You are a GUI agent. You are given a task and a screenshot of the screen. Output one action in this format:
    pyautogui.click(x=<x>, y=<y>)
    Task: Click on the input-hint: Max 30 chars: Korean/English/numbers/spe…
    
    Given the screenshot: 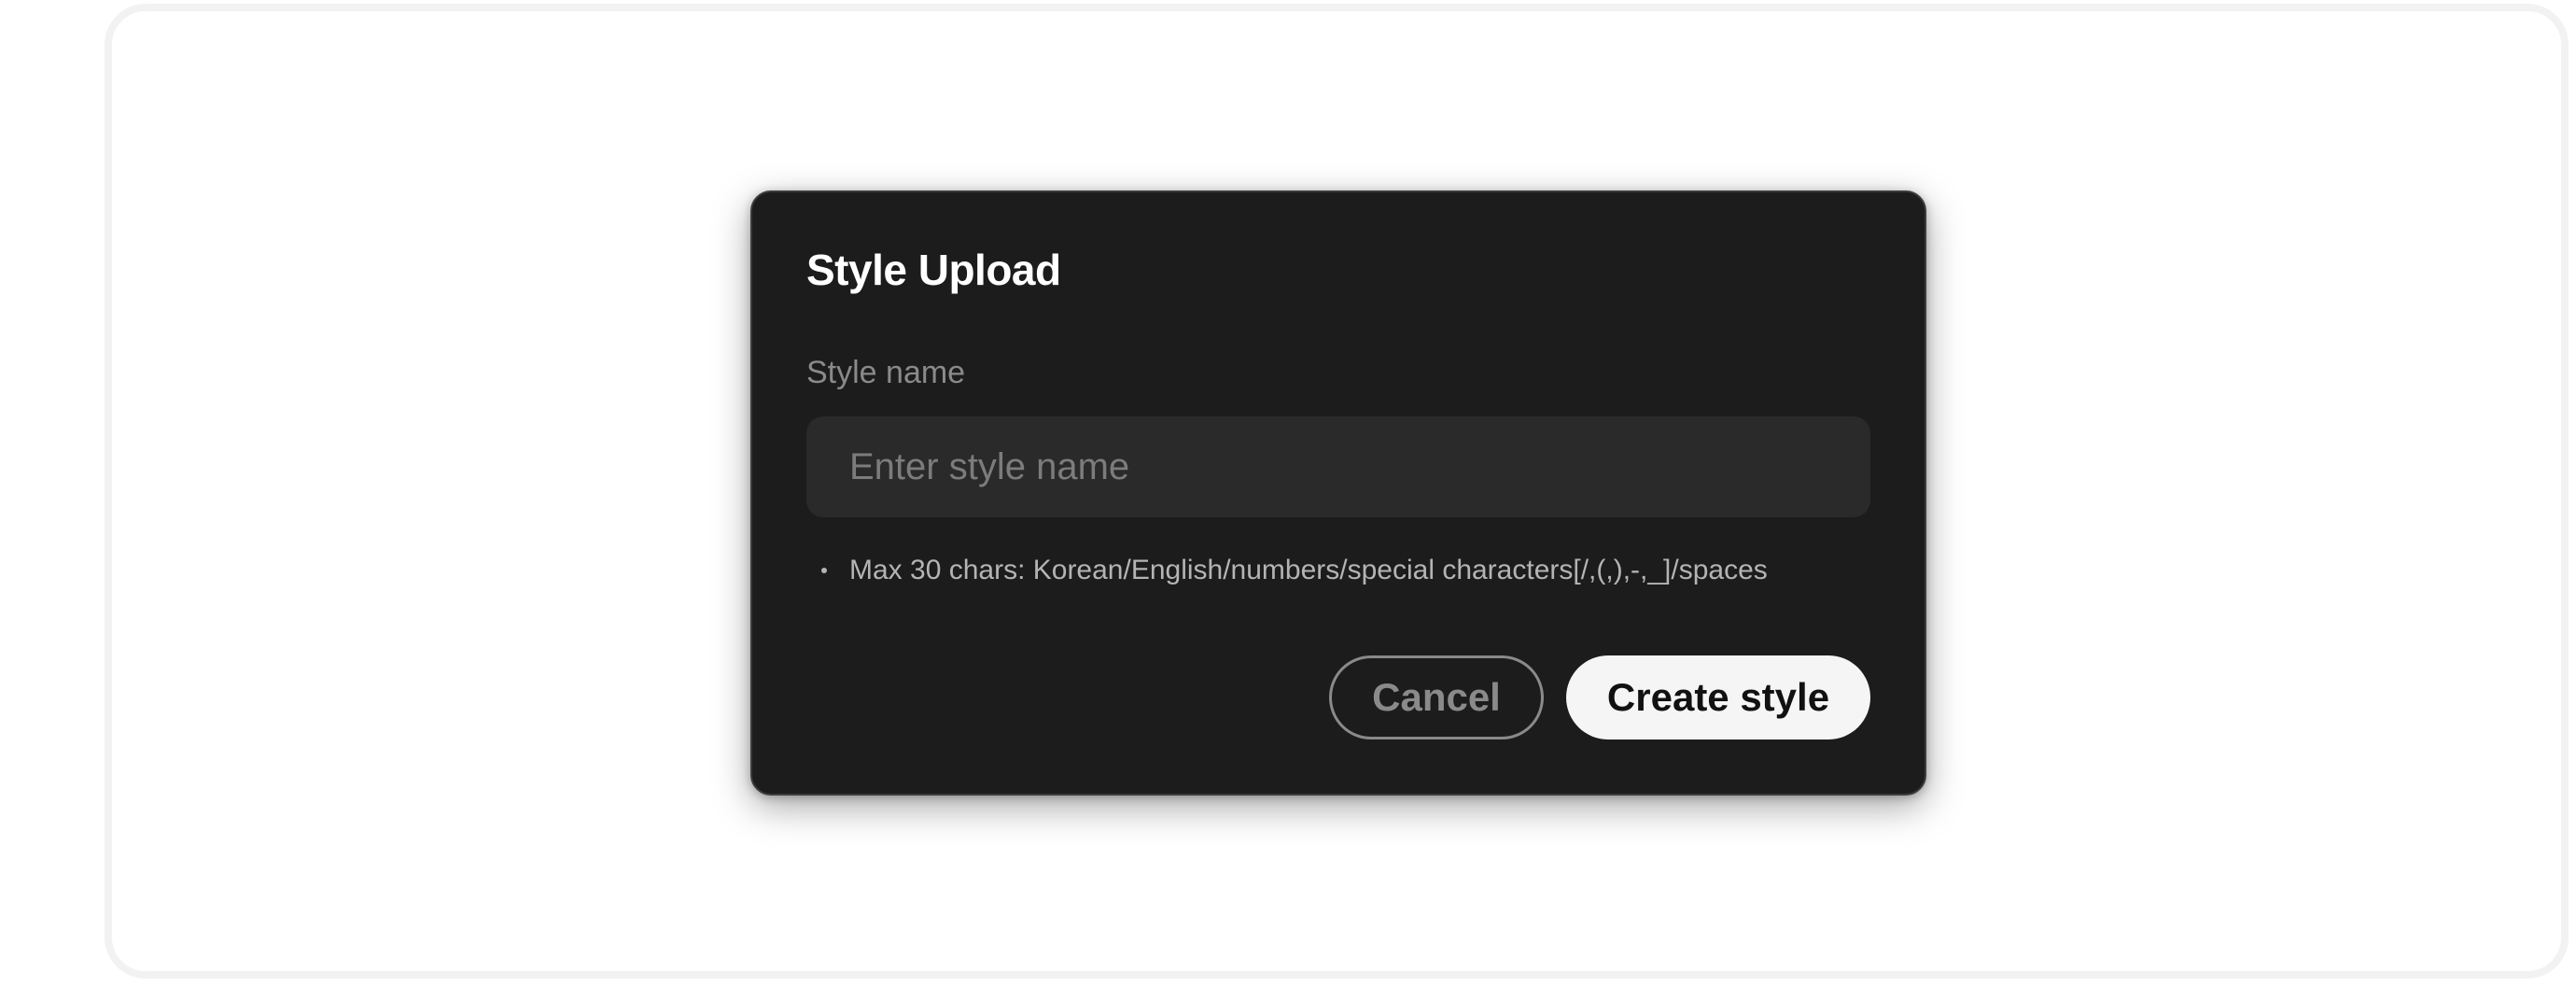 What is the action you would take?
    pyautogui.click(x=1294, y=570)
    